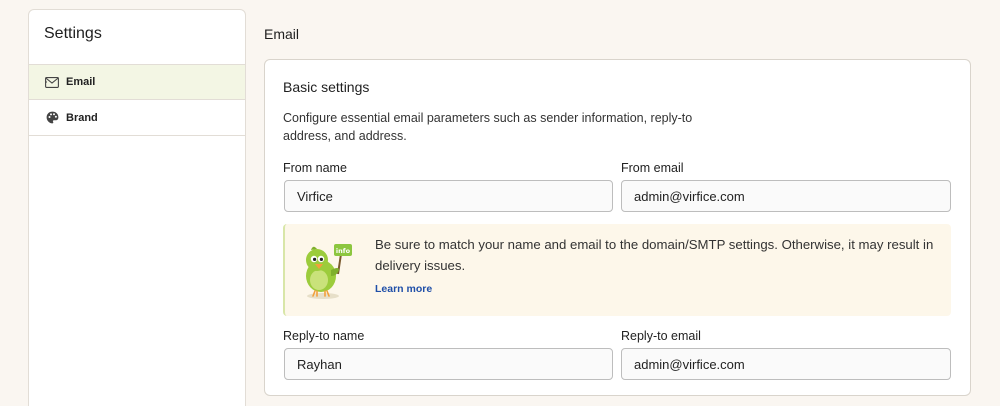 This screenshot has width=1000, height=406. Describe the element at coordinates (328, 271) in the screenshot. I see `bird-mascot-icon: info` at that location.